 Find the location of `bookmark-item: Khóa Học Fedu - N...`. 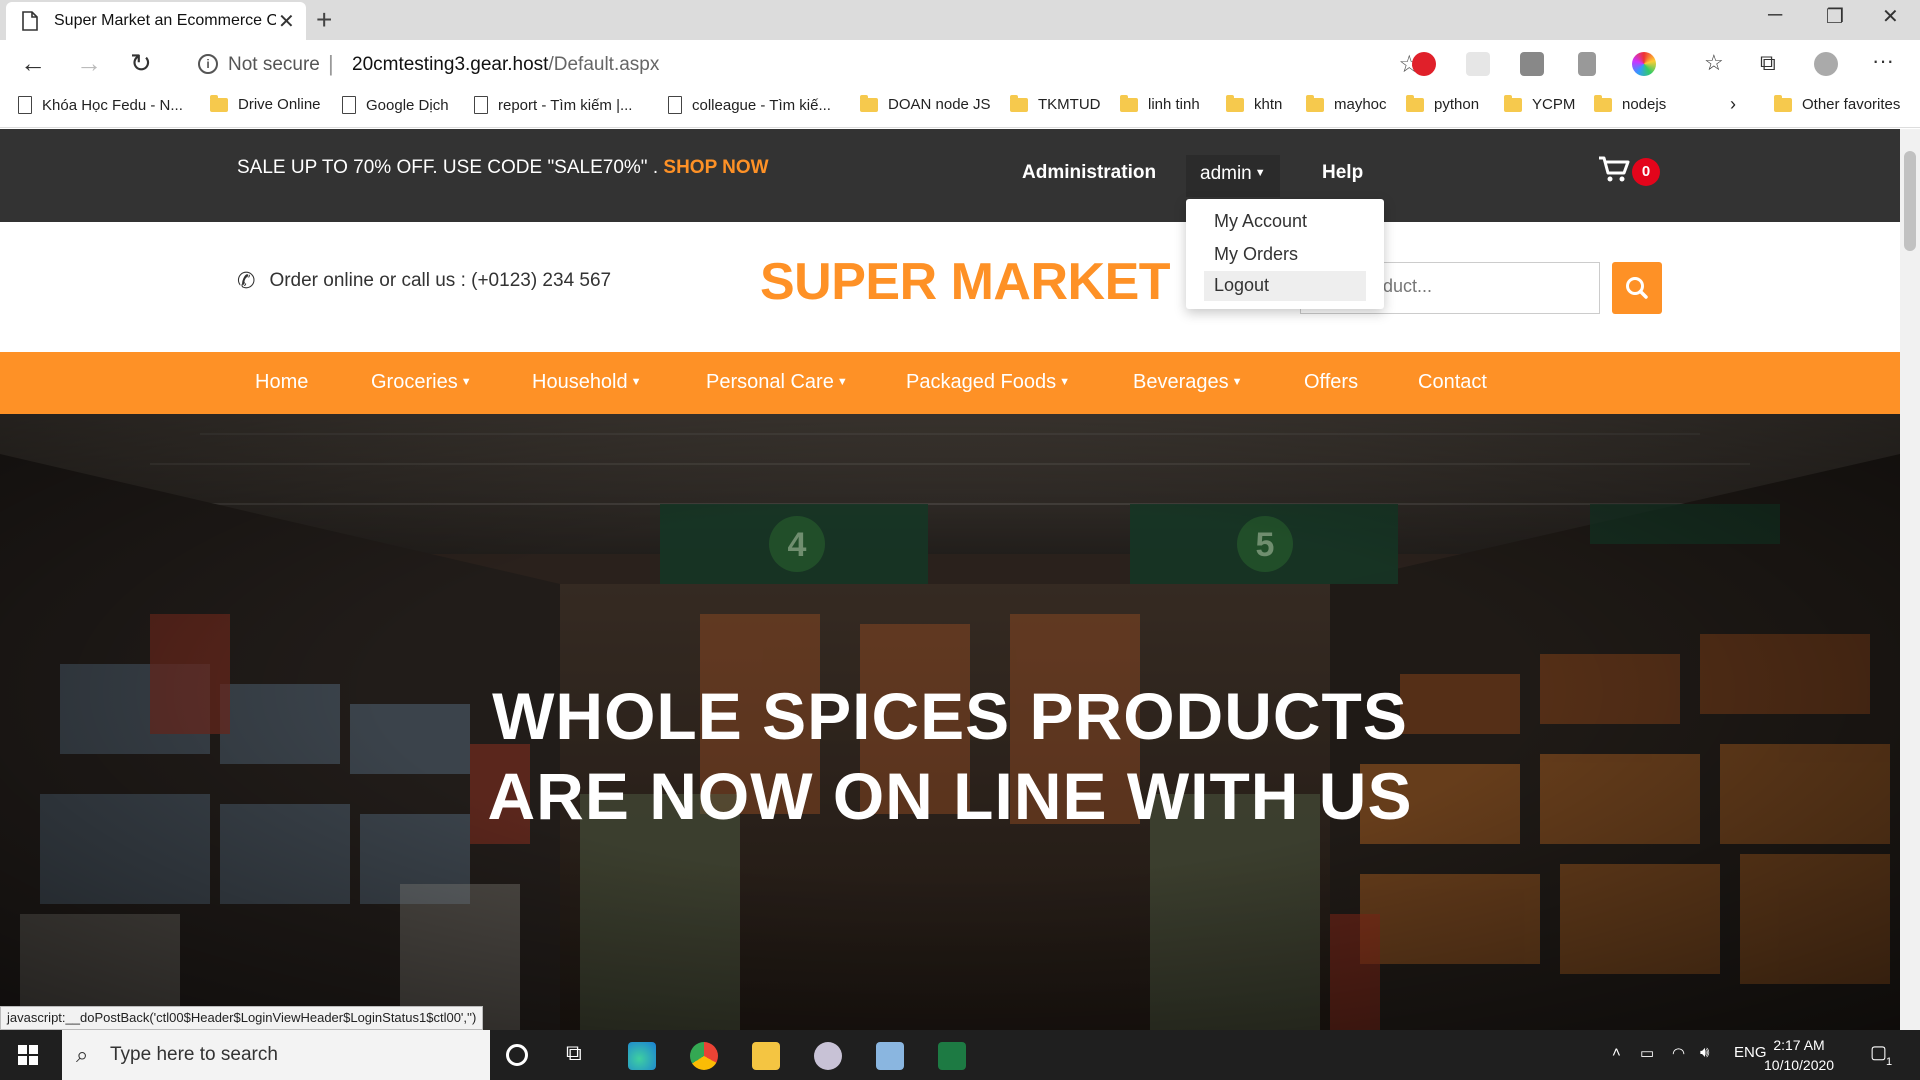

bookmark-item: Khóa Học Fedu - N... is located at coordinates (100, 105).